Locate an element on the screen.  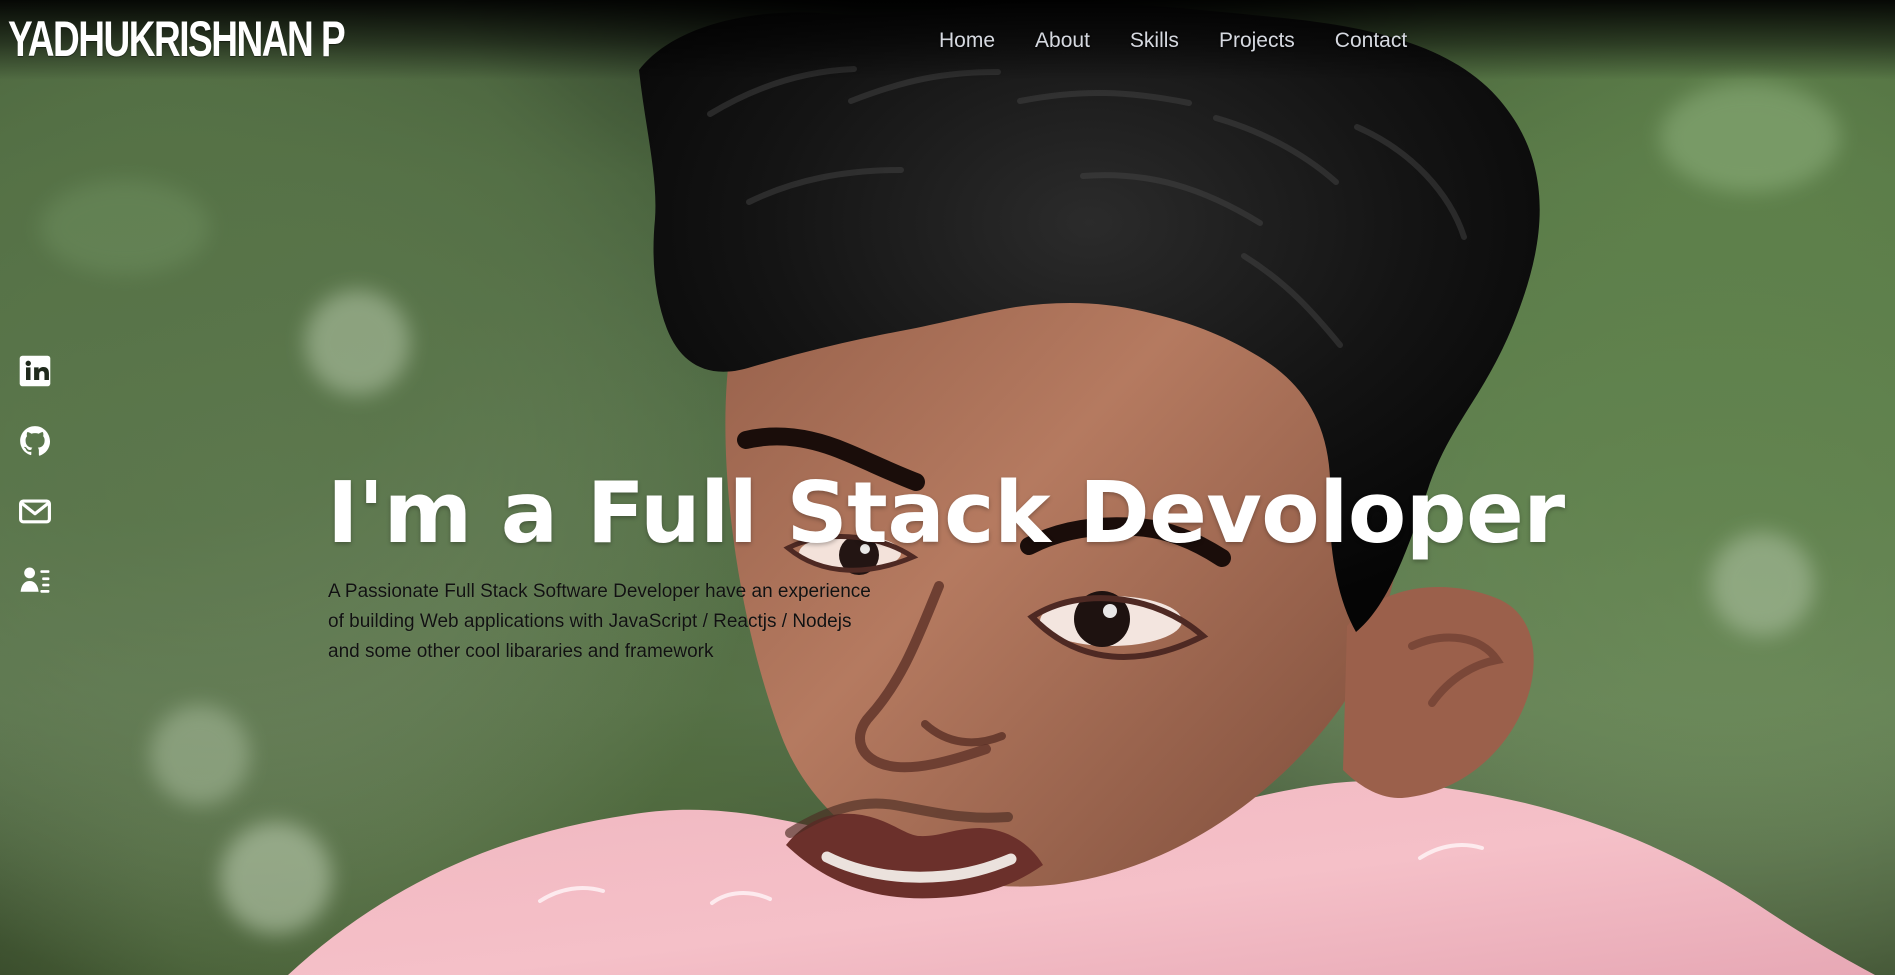
resume-link is located at coordinates (35, 581).